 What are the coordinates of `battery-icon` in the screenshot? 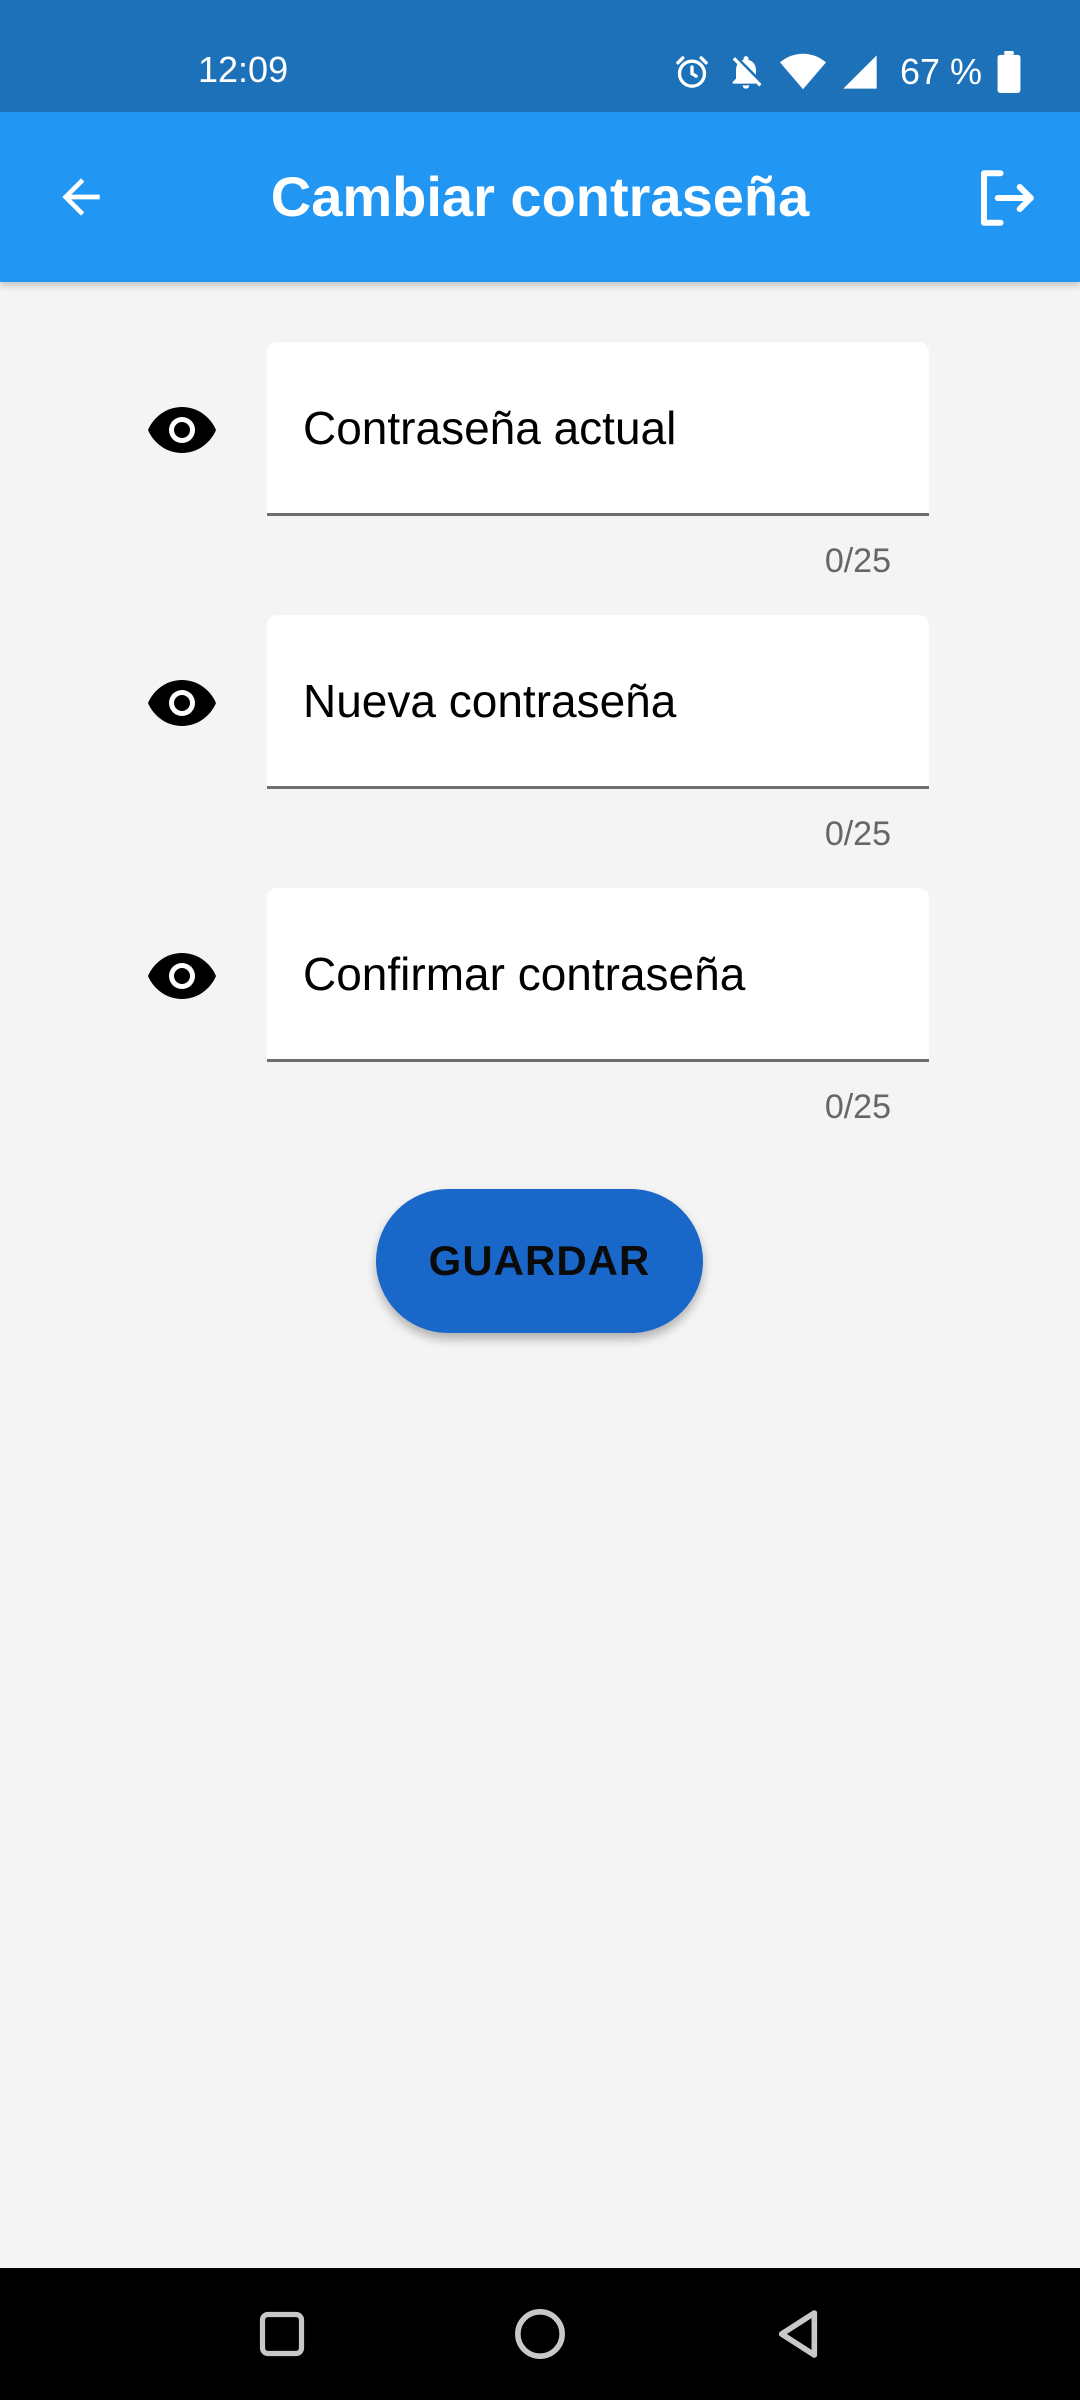 It's located at (1009, 72).